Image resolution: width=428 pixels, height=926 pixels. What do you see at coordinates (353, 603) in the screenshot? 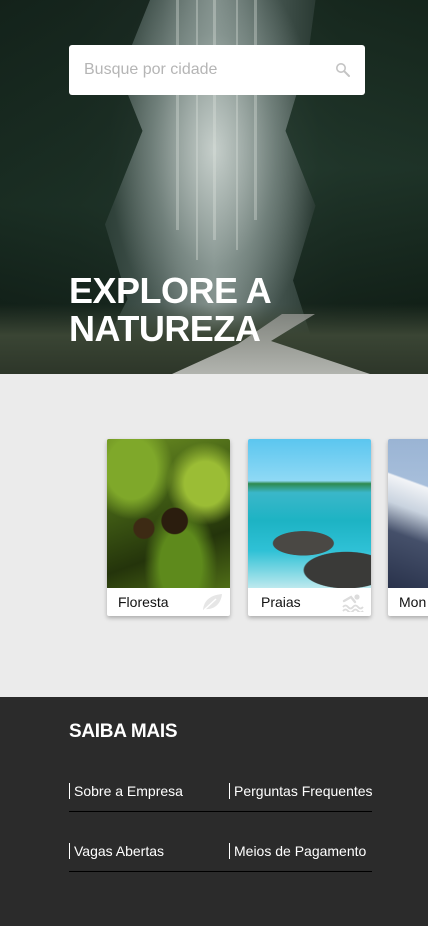
I see `swimmer-icon` at bounding box center [353, 603].